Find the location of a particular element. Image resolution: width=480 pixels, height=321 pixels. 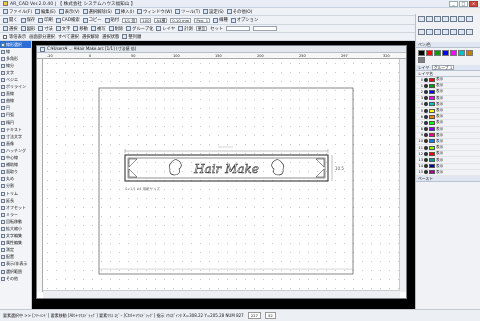

edit-tool-9: 計測 is located at coordinates (185, 29).